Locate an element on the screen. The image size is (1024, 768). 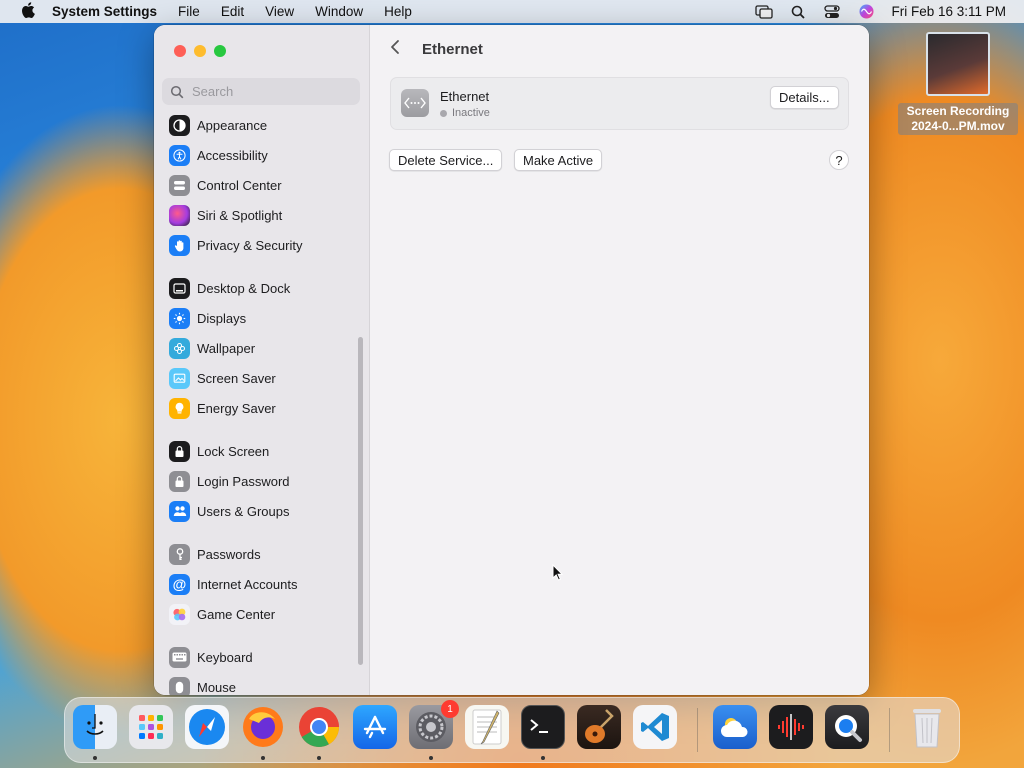
window-controls is located at coordinates (200, 51).